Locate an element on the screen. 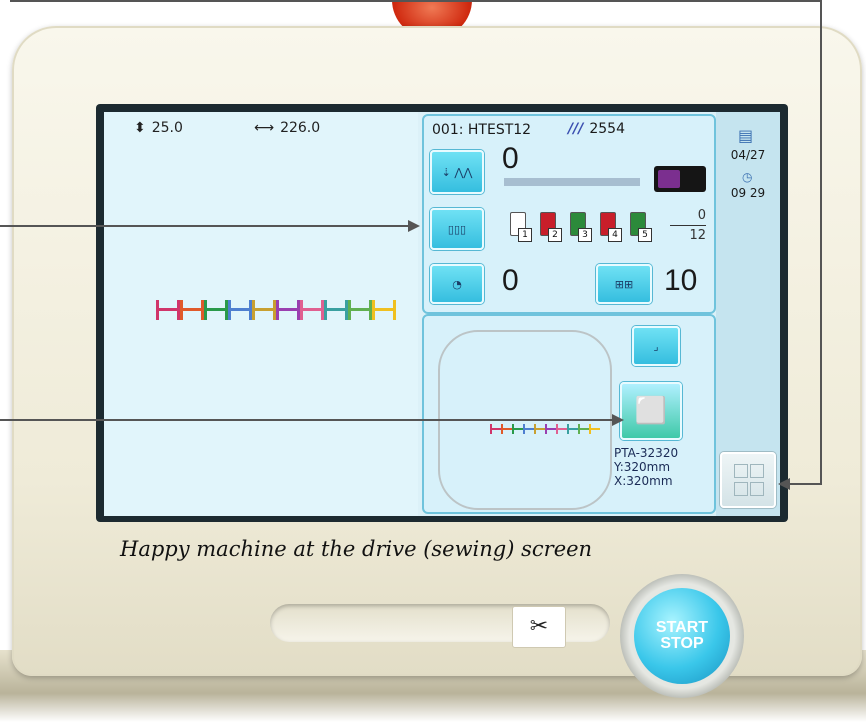  needle-number-label: 4 is located at coordinates (615, 235).